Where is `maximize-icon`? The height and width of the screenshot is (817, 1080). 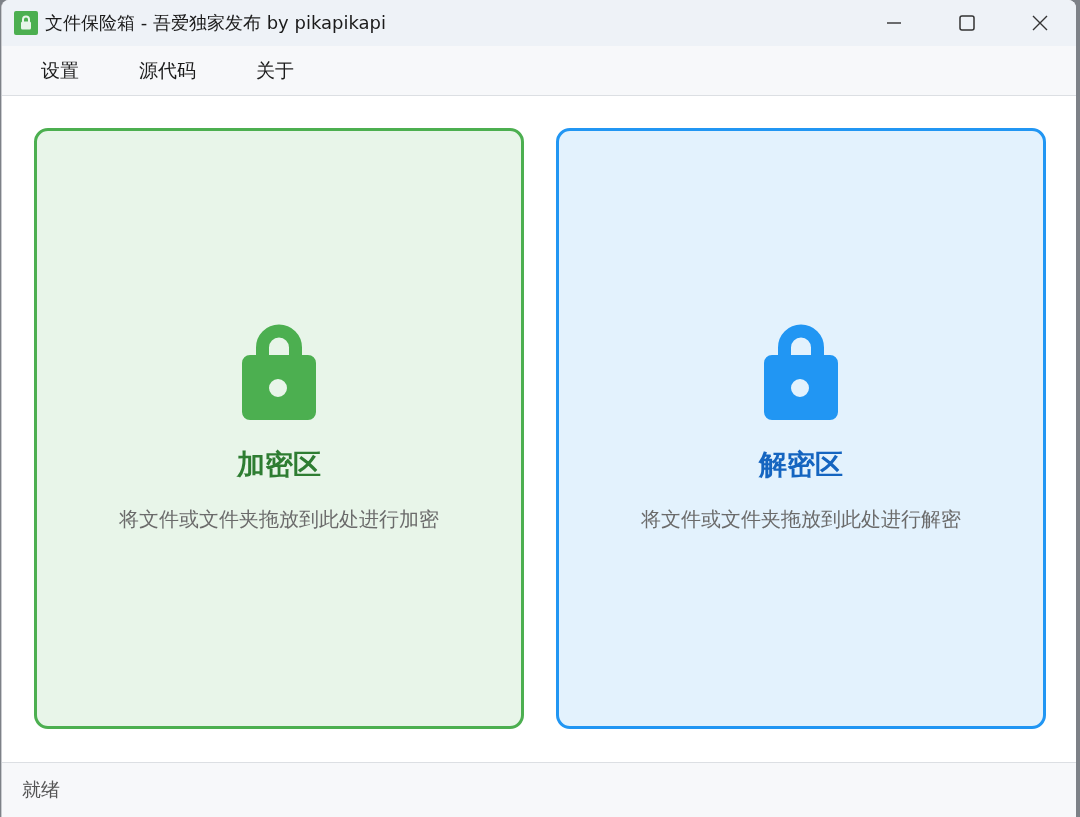
maximize-icon is located at coordinates (966, 23).